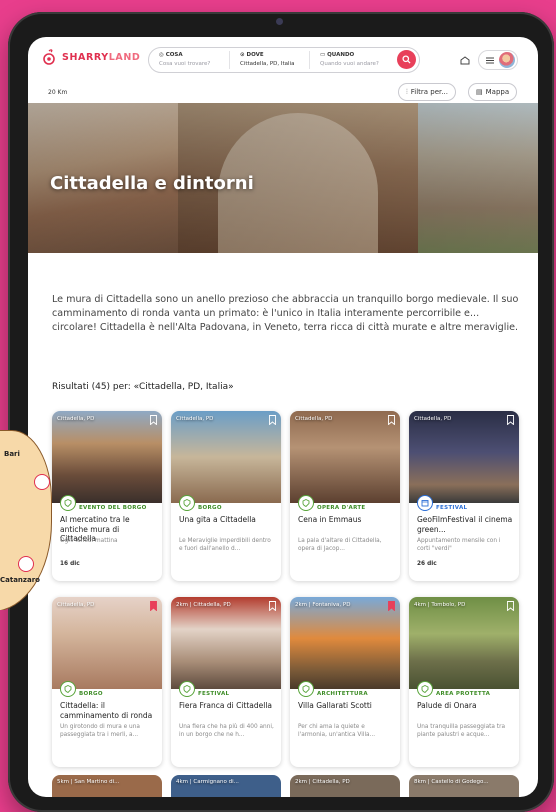 This screenshot has width=556, height=812. Describe the element at coordinates (210, 508) in the screenshot. I see `card-category: BORGO` at that location.